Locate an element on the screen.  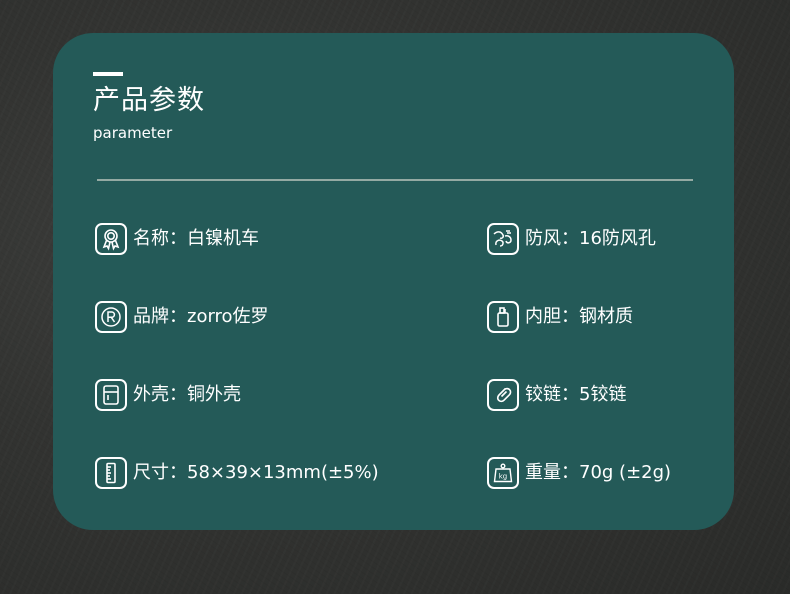
spec-size-text: 尺寸：58×39×13mm(±5%) is located at coordinates (256, 472).